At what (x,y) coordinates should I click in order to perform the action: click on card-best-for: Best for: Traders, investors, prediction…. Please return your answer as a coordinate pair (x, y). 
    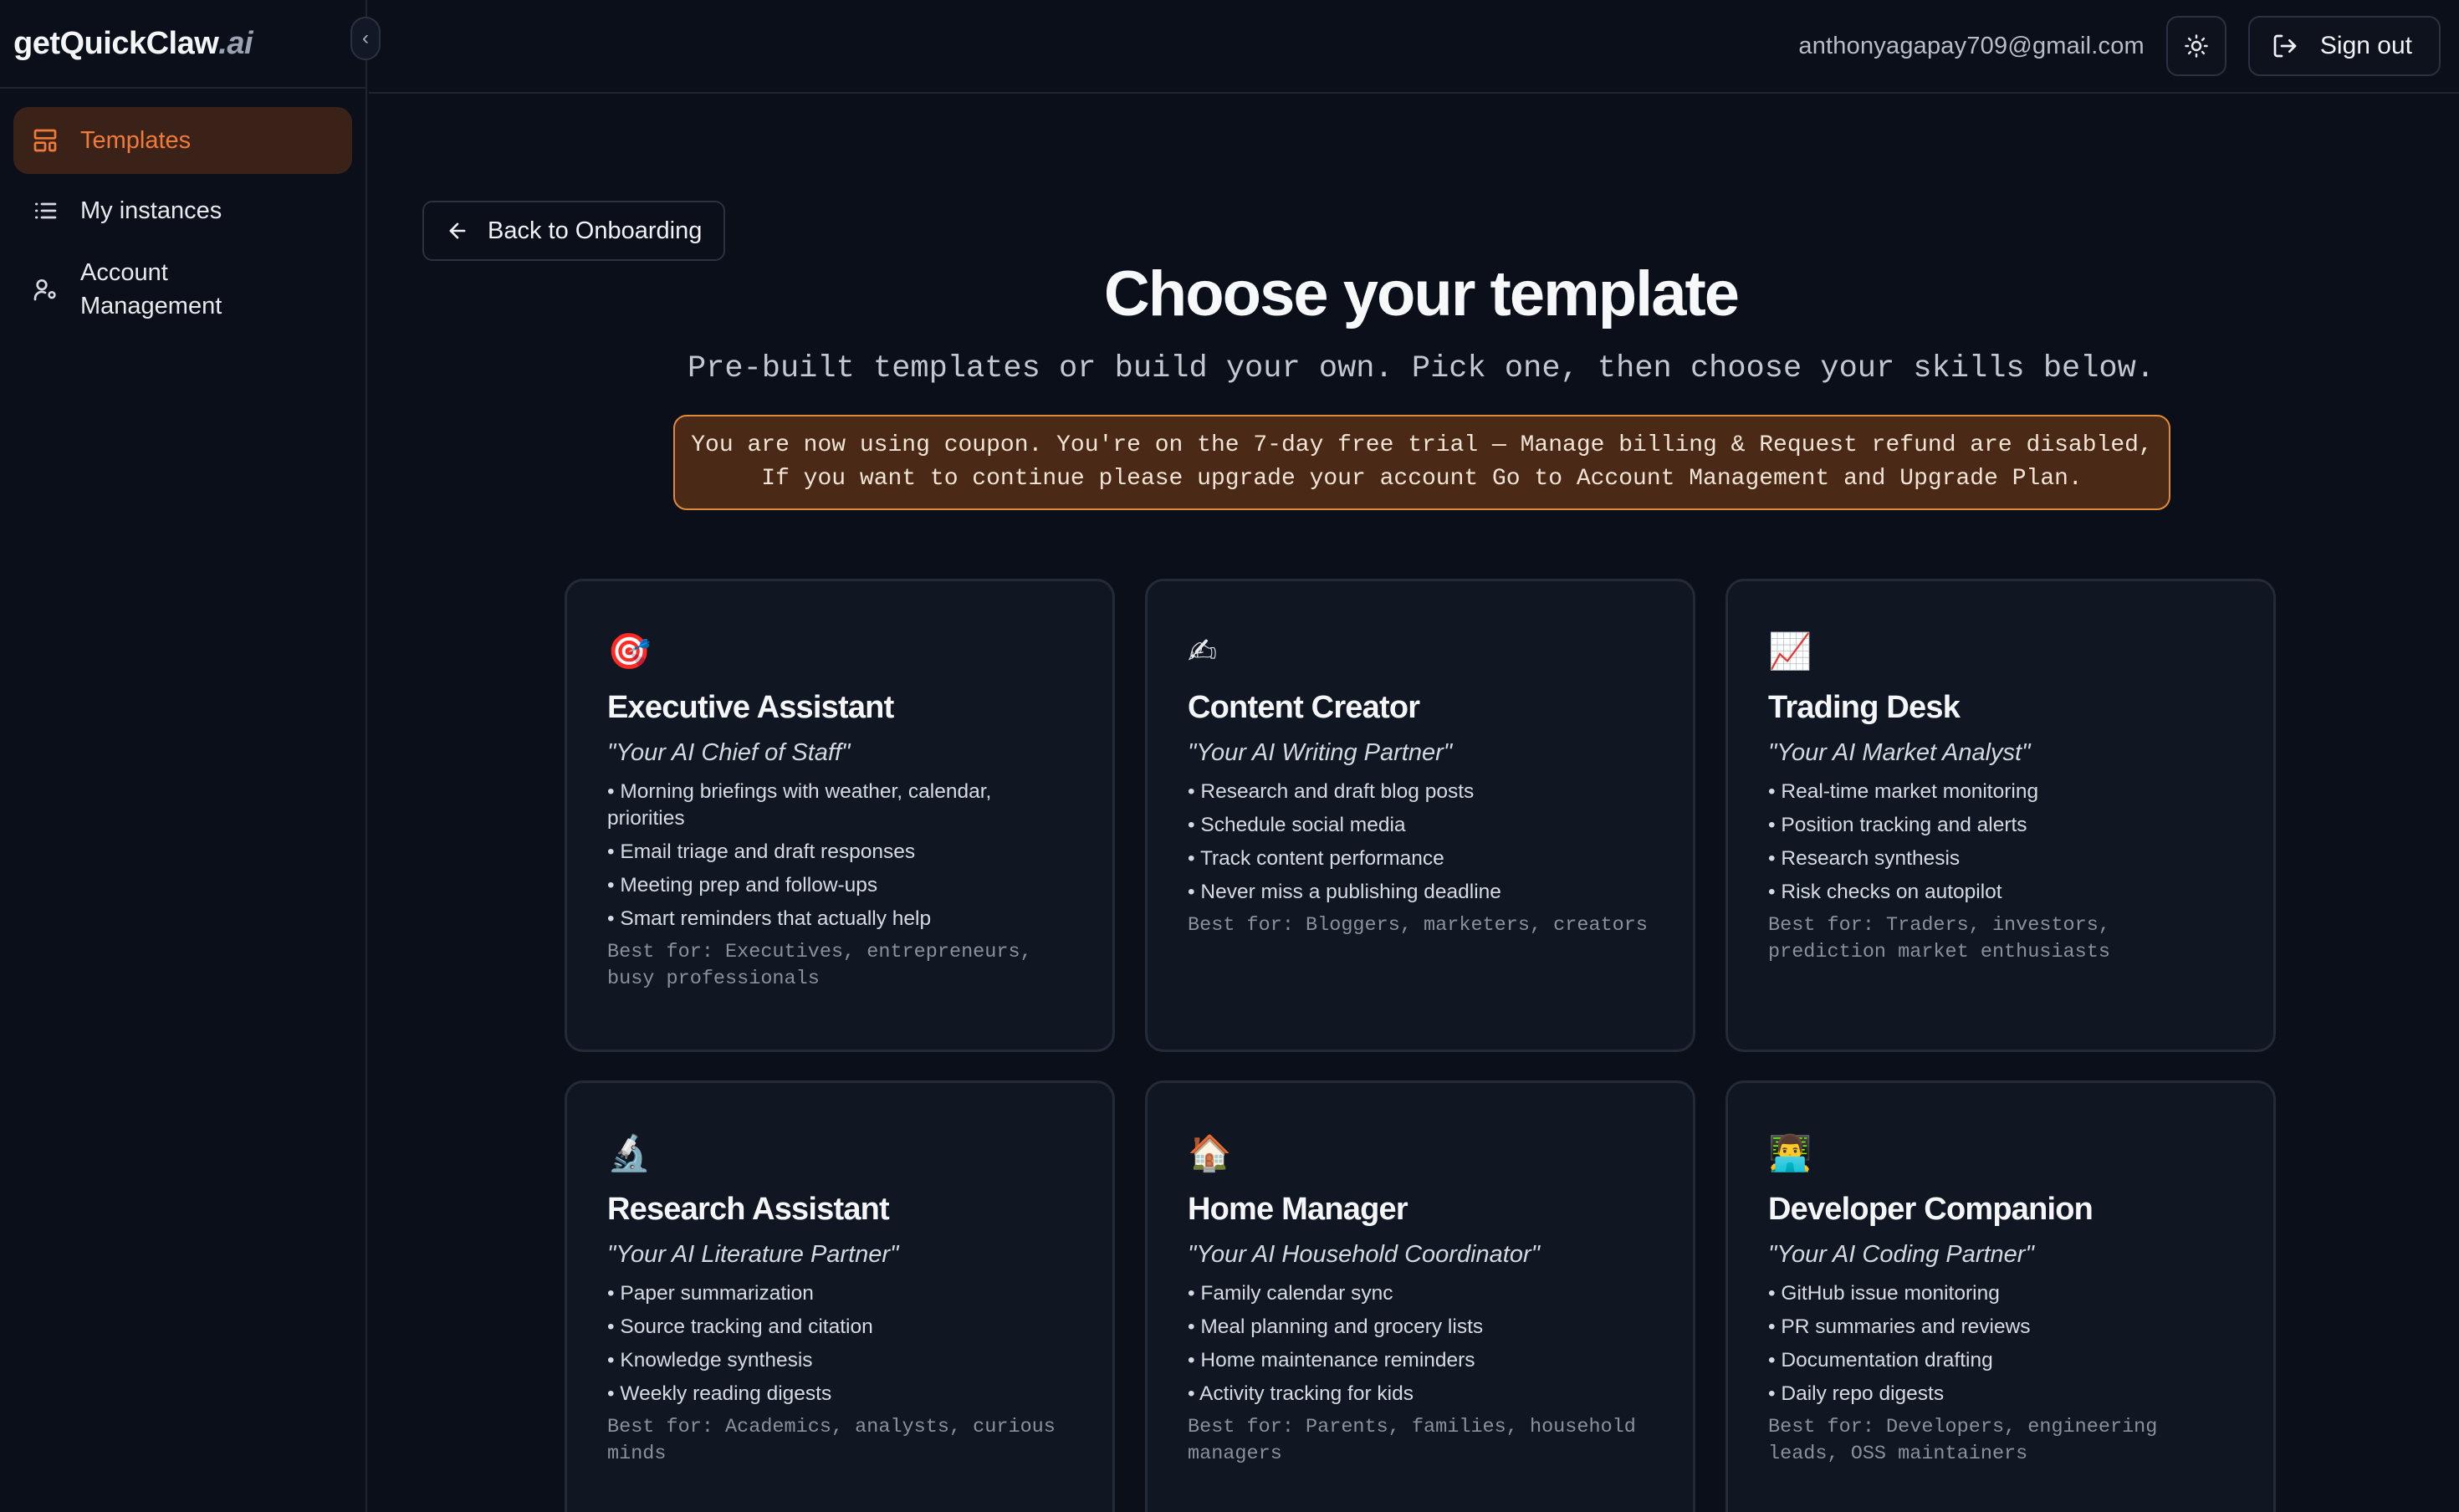
    Looking at the image, I should click on (1939, 938).